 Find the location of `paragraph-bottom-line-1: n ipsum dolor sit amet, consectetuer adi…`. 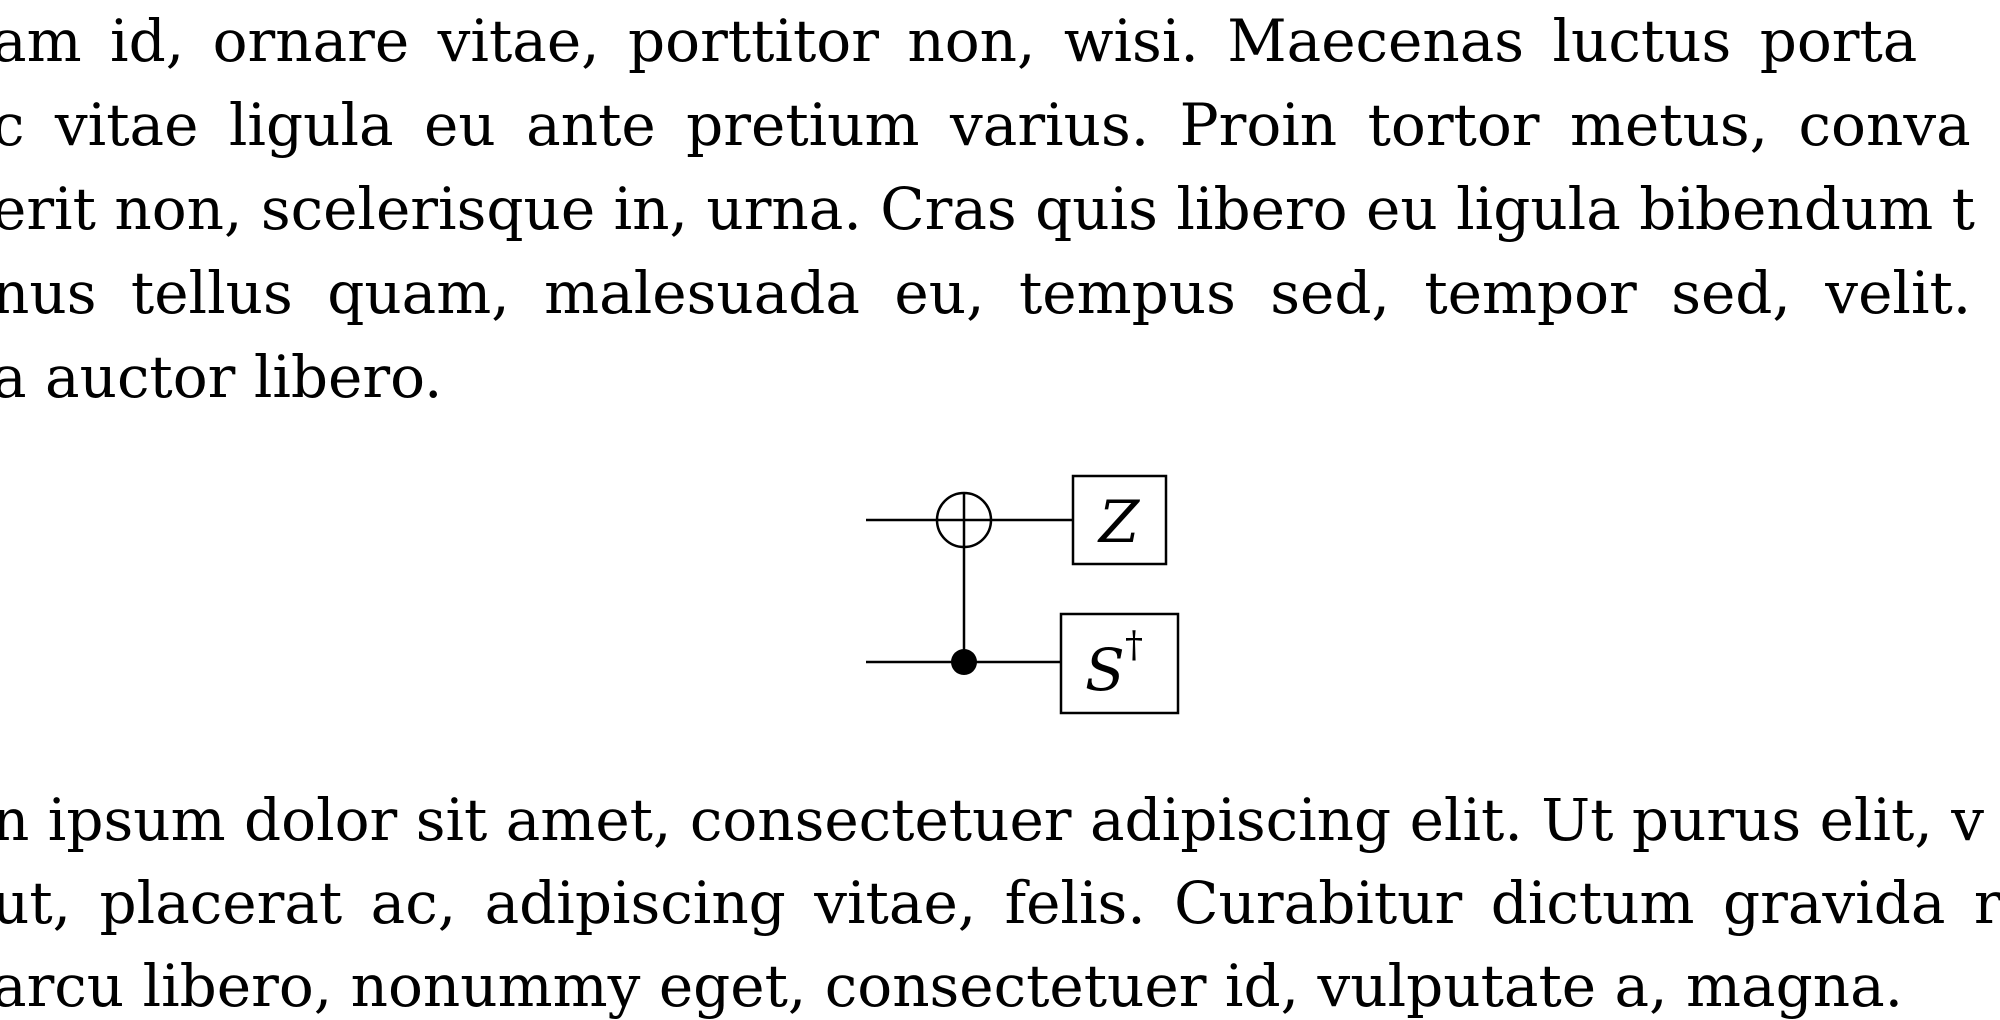

paragraph-bottom-line-1: n ipsum dolor sit amet, consectetuer adi… is located at coordinates (992, 820).